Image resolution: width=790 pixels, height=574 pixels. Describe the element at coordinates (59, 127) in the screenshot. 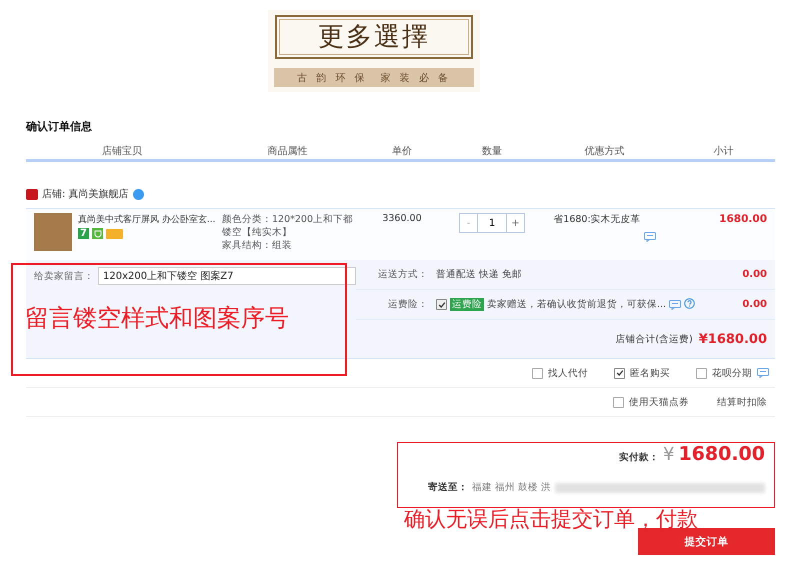

I see `section-title: 确认订单信息` at that location.